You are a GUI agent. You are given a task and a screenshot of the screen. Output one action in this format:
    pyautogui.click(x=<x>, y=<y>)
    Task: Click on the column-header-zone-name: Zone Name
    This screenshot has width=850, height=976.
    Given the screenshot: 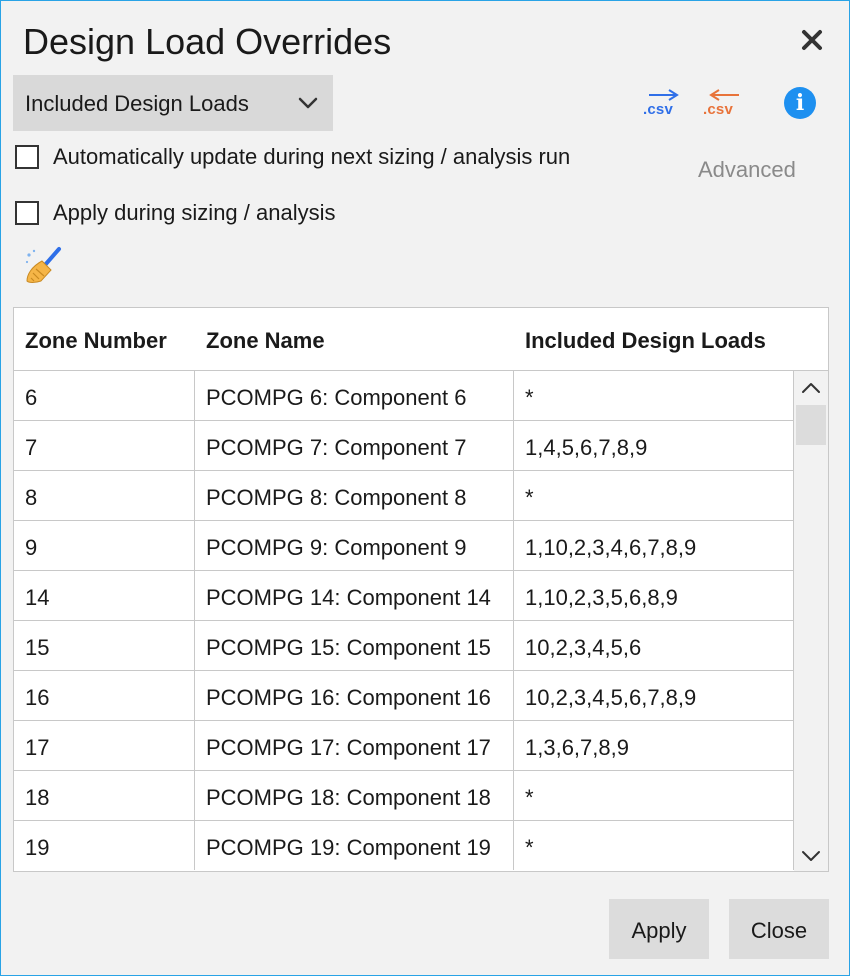 What is the action you would take?
    pyautogui.click(x=354, y=339)
    